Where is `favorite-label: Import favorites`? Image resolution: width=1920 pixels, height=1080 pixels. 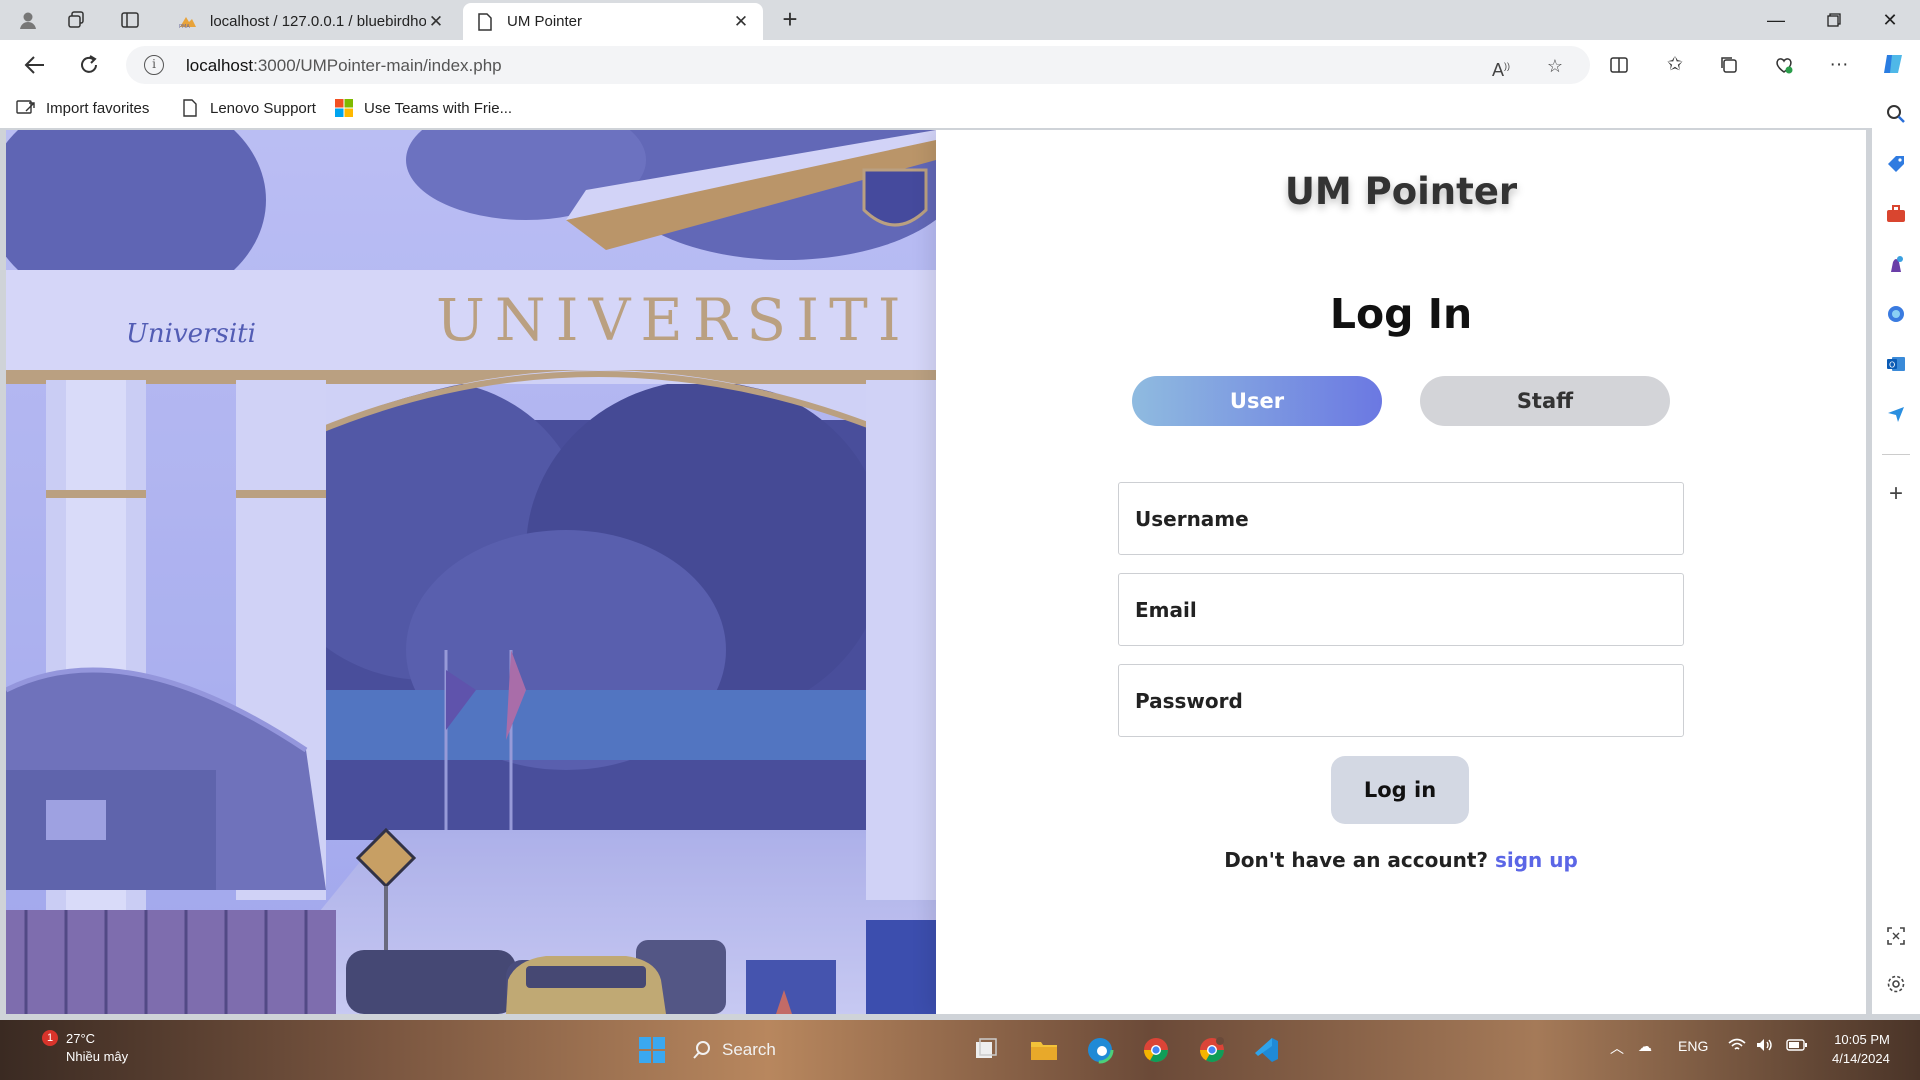 favorite-label: Import favorites is located at coordinates (98, 108).